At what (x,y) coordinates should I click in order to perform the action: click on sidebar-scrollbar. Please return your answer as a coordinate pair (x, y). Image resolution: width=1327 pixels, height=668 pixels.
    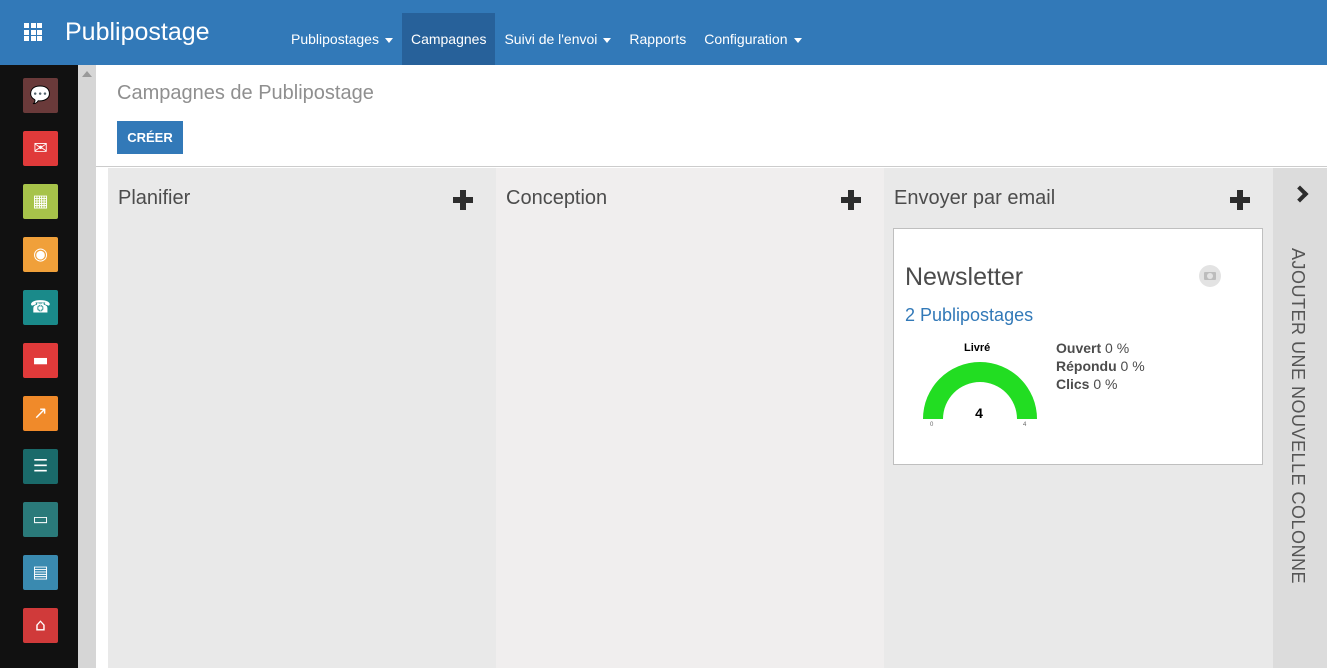
    Looking at the image, I should click on (87, 366).